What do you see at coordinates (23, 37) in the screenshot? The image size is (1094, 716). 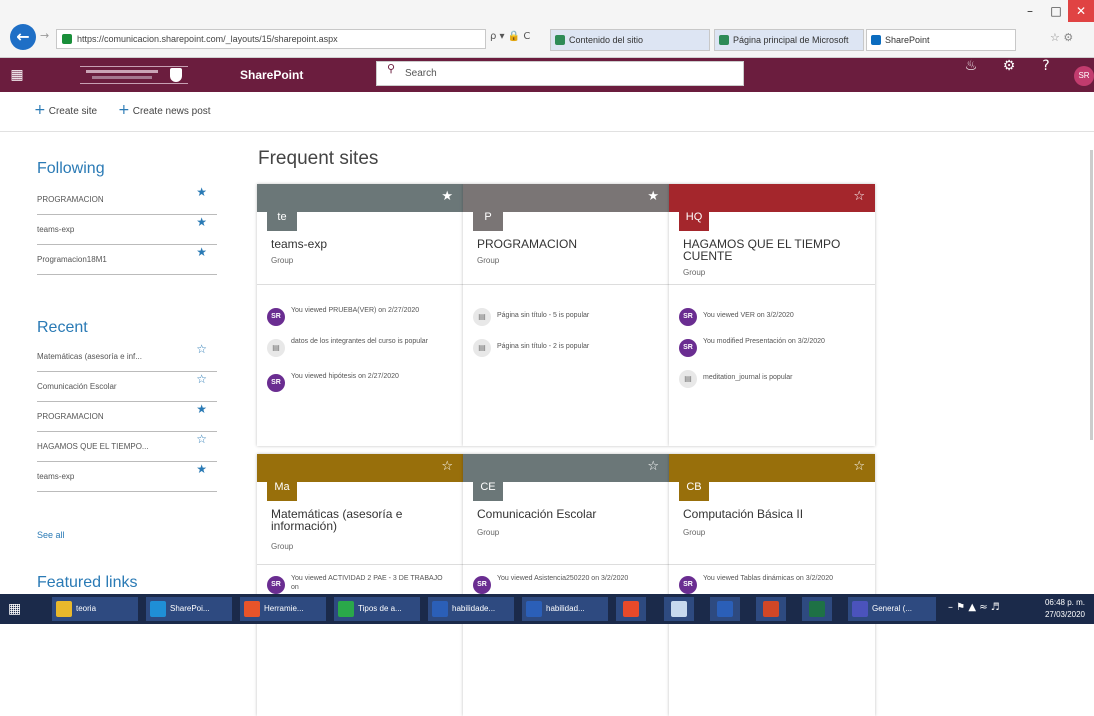 I see `back-arrow-icon: ←` at bounding box center [23, 37].